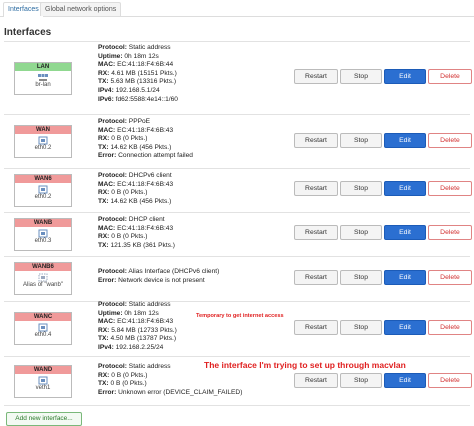 The image size is (474, 426). Describe the element at coordinates (144, 73) in the screenshot. I see `rx-value: 4.61 MB (15151 Pkts.)` at that location.